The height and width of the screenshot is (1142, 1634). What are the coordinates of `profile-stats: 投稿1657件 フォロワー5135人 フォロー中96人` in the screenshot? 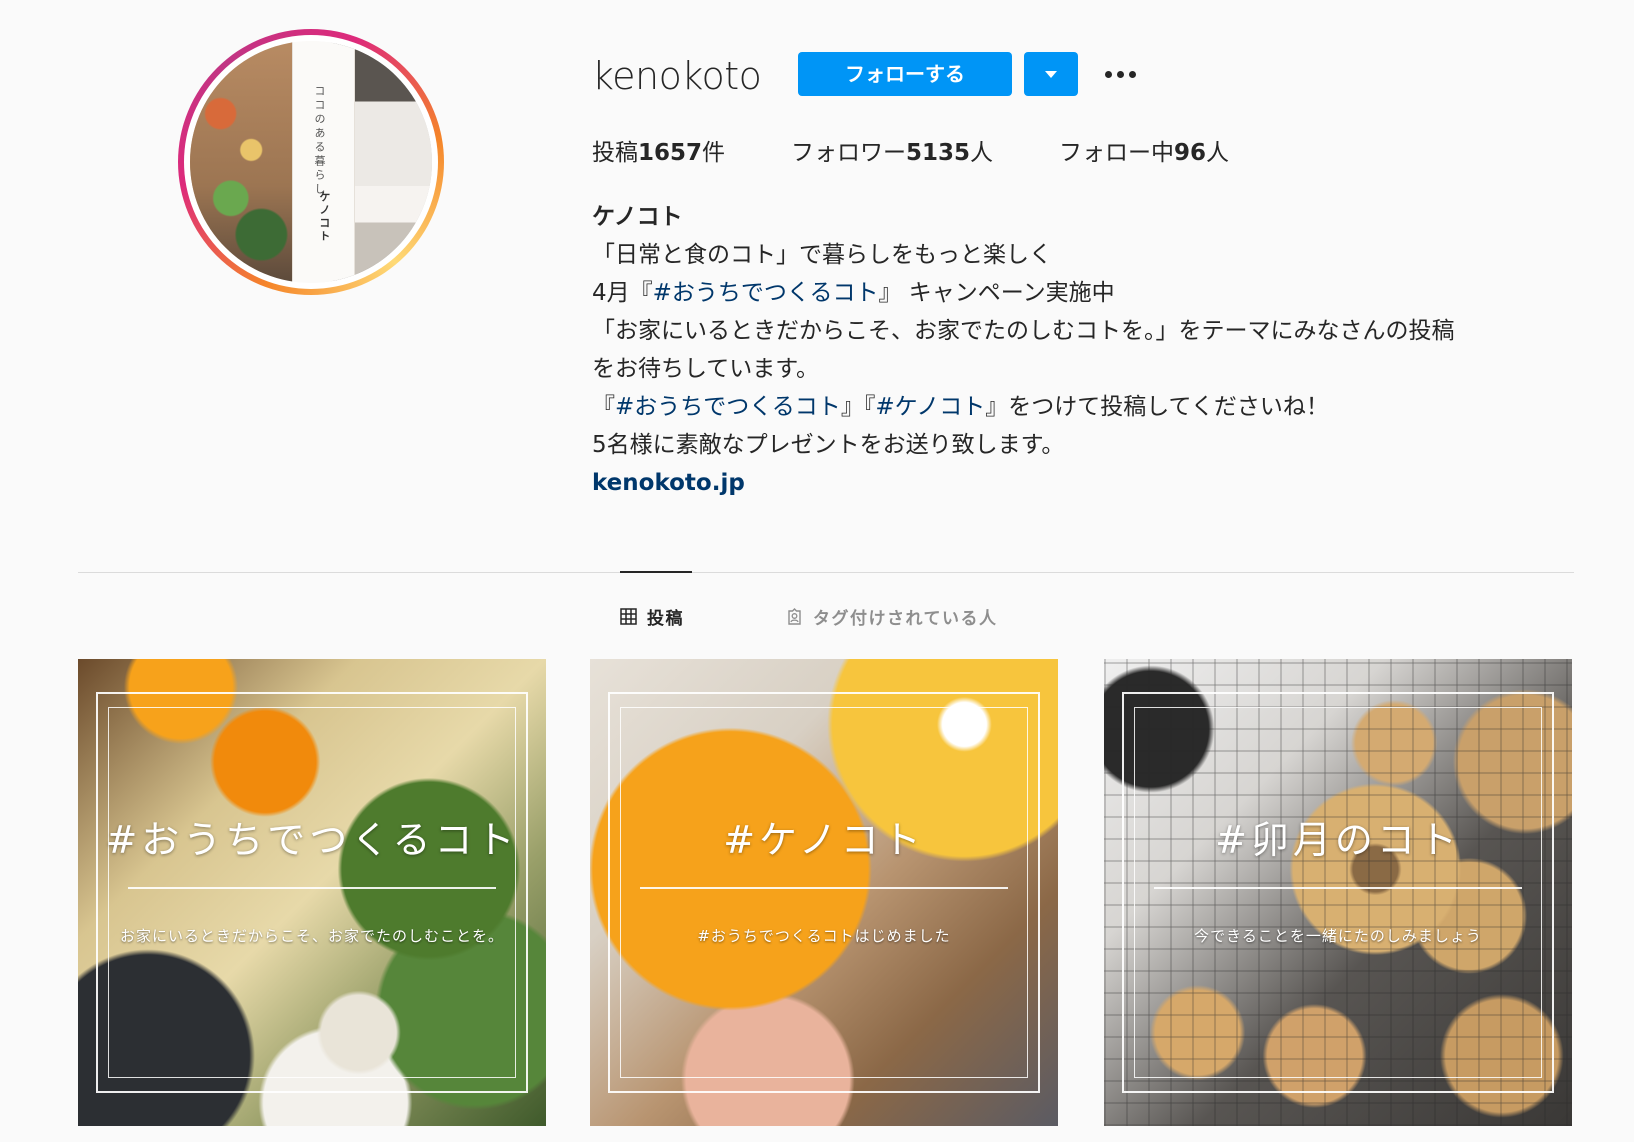 It's located at (943, 150).